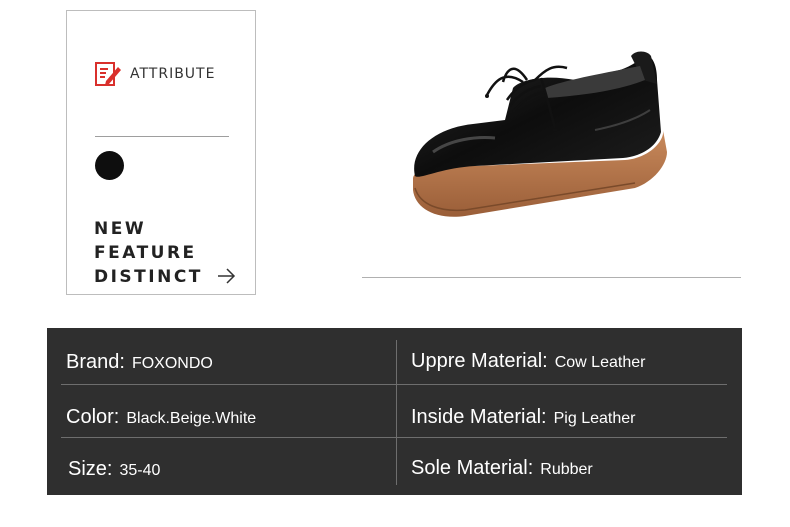 This screenshot has height=527, width=790. Describe the element at coordinates (162, 136) in the screenshot. I see `card-divider` at that location.